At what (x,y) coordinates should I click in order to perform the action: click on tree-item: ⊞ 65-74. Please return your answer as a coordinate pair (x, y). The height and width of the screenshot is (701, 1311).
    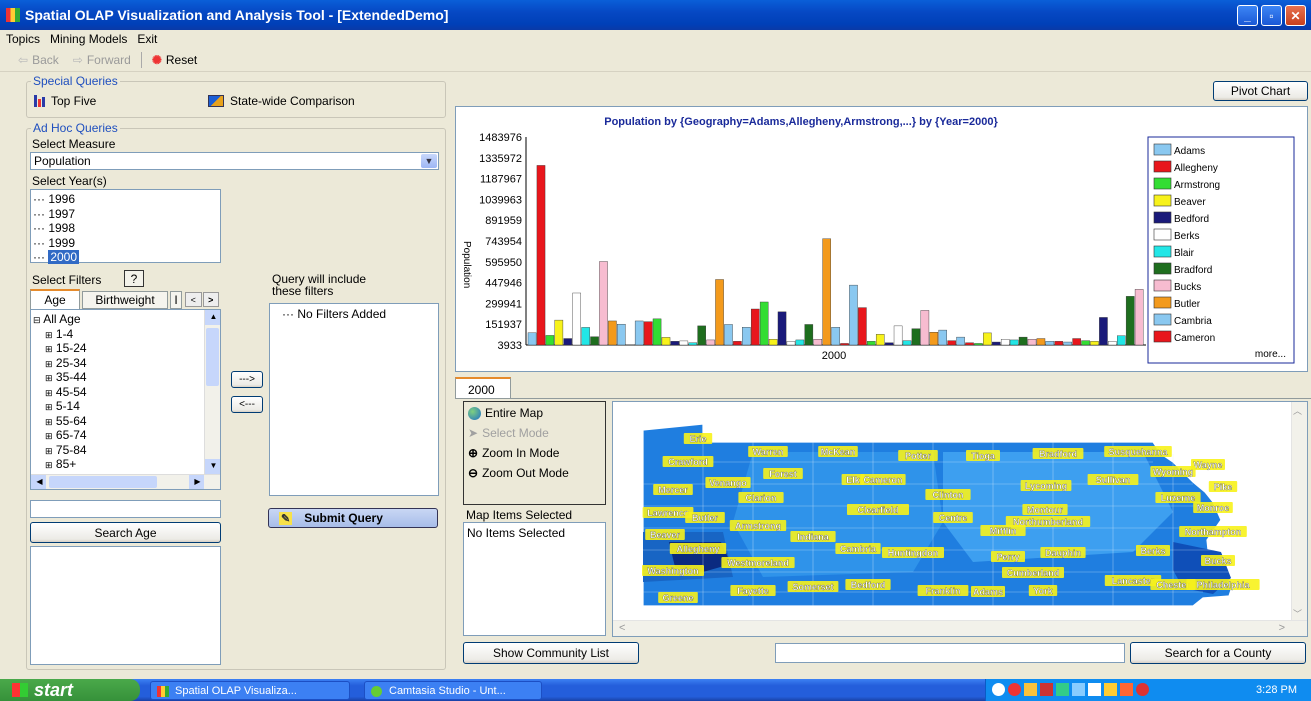
    Looking at the image, I should click on (125, 435).